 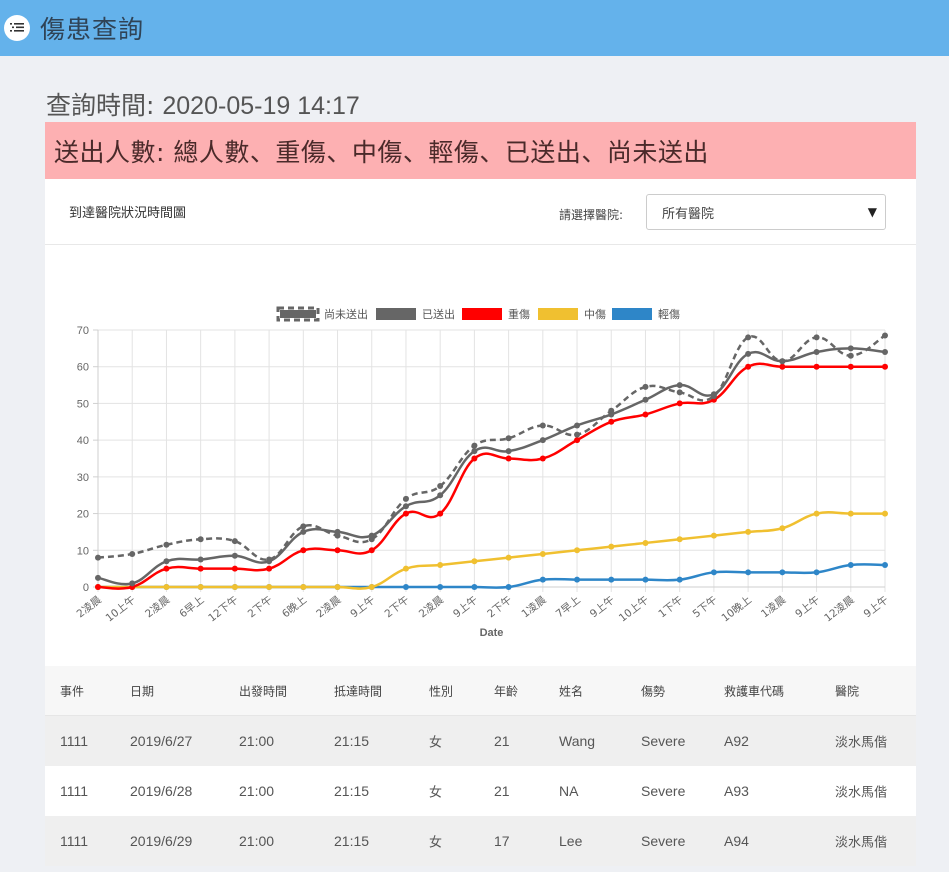 What do you see at coordinates (847, 690) in the screenshot?
I see `column-header: 醫院` at bounding box center [847, 690].